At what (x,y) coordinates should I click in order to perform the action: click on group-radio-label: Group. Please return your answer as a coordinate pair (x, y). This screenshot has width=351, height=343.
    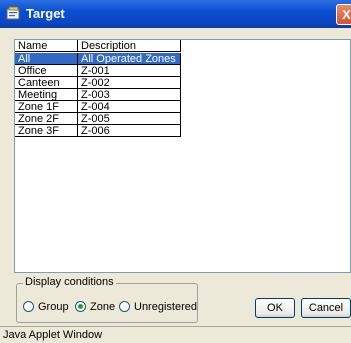
    Looking at the image, I should click on (53, 307).